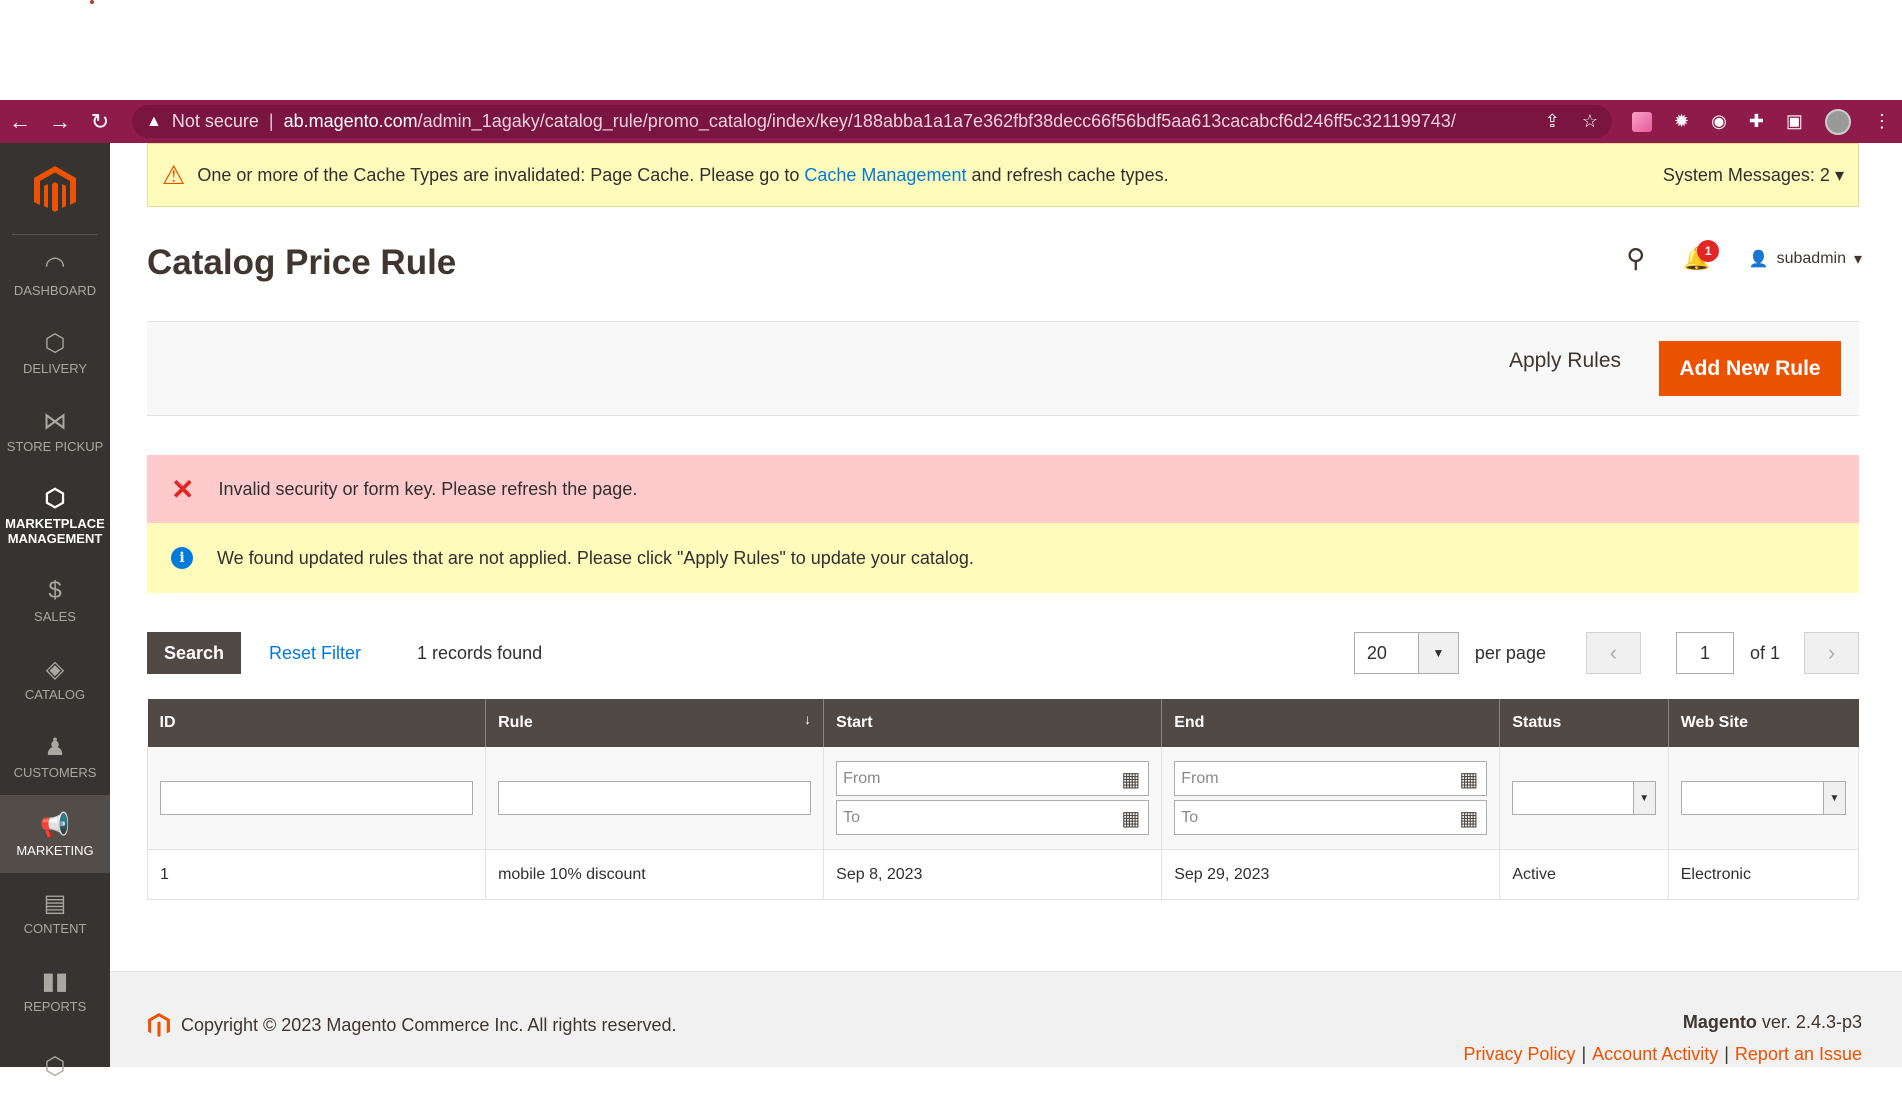 The height and width of the screenshot is (1107, 1902). What do you see at coordinates (515, 722) in the screenshot?
I see `column-header-label: Rule` at bounding box center [515, 722].